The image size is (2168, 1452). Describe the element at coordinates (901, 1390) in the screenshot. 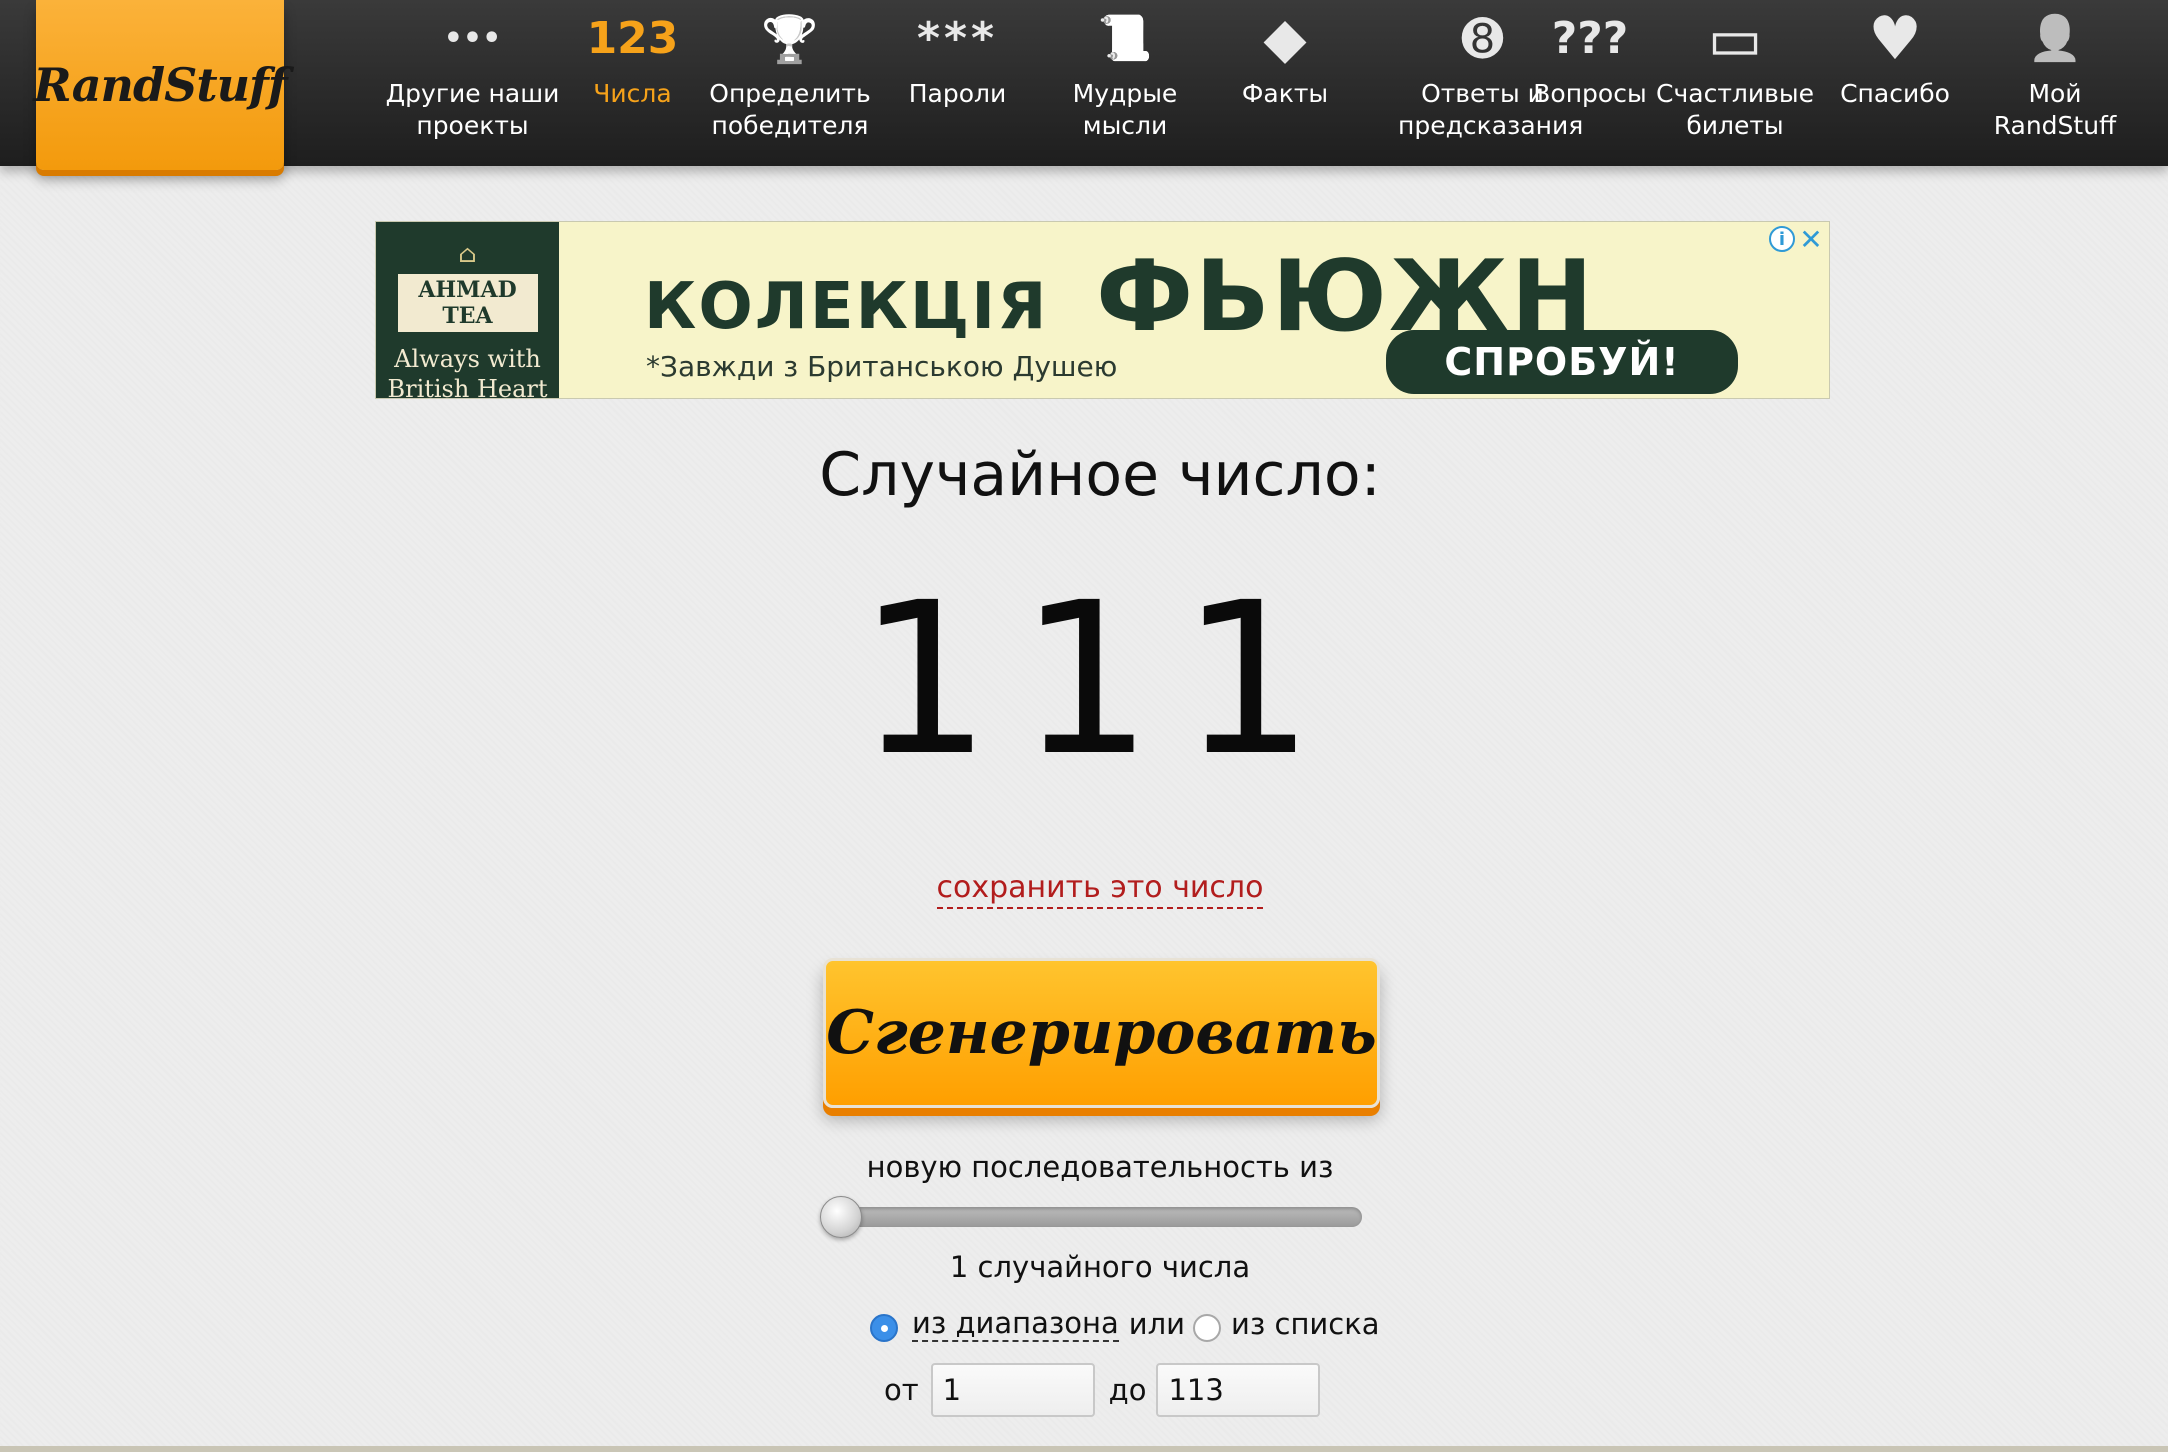

I see `from-label: от` at that location.